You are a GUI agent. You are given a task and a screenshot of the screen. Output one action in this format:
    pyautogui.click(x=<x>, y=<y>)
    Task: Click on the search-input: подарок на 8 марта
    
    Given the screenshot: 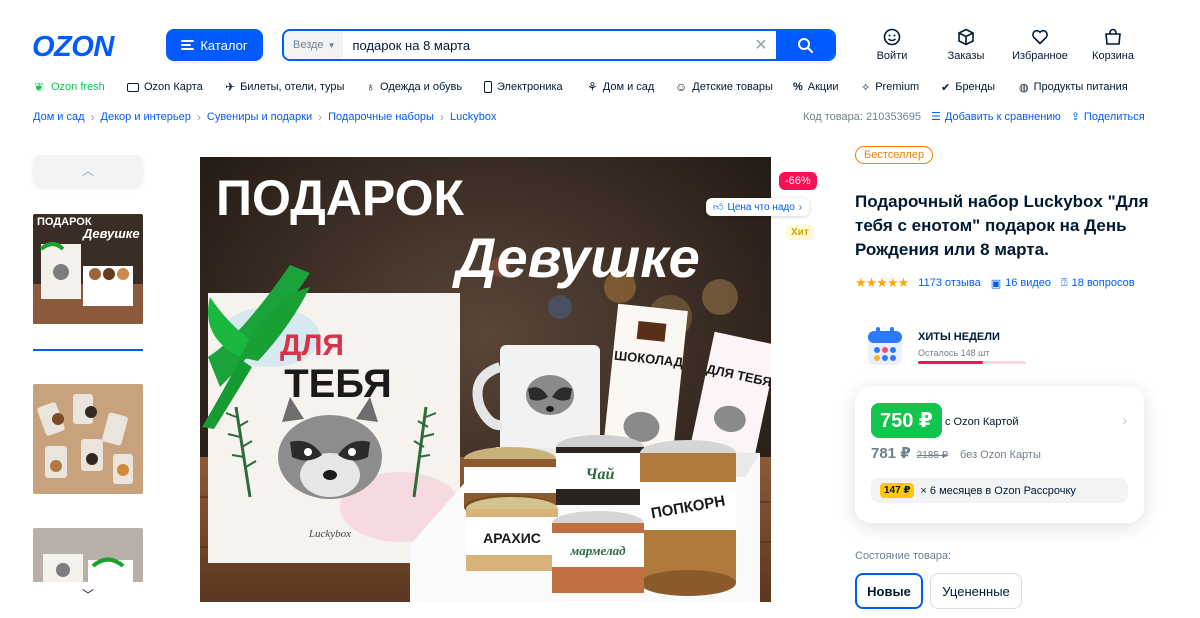 What is the action you would take?
    pyautogui.click(x=544, y=45)
    